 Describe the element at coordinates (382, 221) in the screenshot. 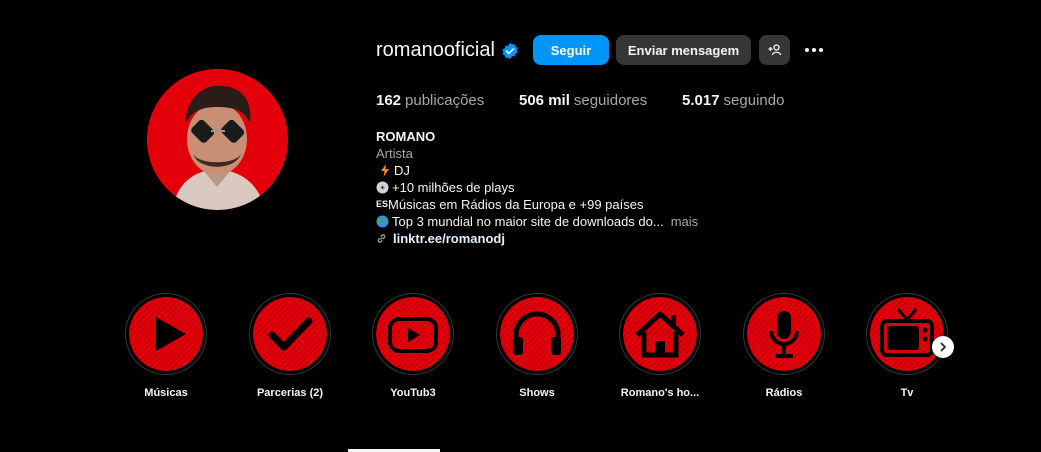

I see `globe-icon` at that location.